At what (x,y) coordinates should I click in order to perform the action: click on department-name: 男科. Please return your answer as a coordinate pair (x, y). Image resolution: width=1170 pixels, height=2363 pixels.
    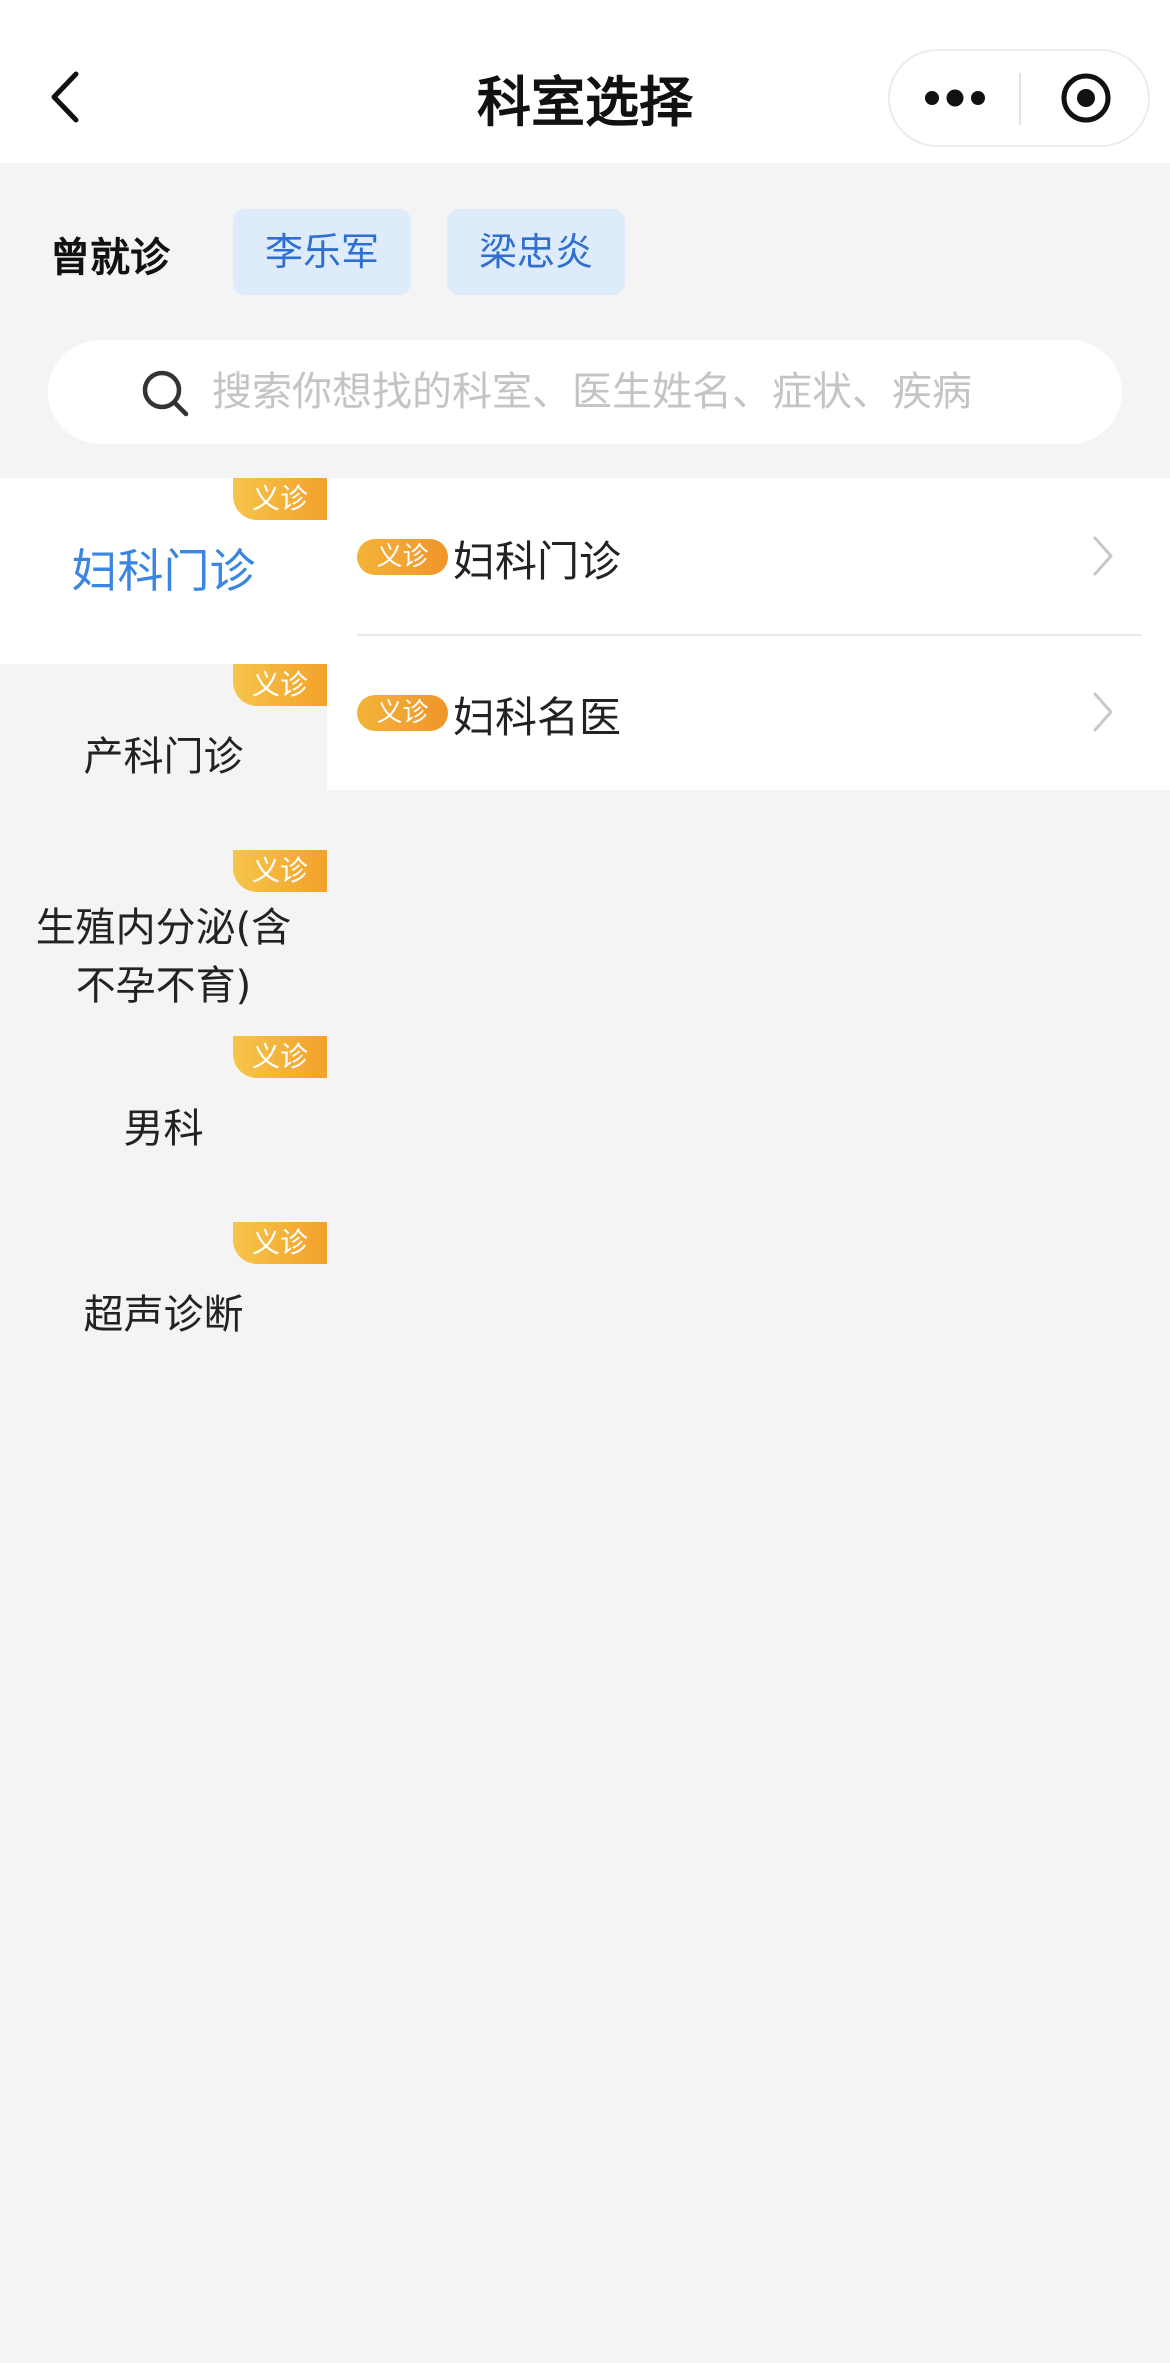
    Looking at the image, I should click on (163, 1129).